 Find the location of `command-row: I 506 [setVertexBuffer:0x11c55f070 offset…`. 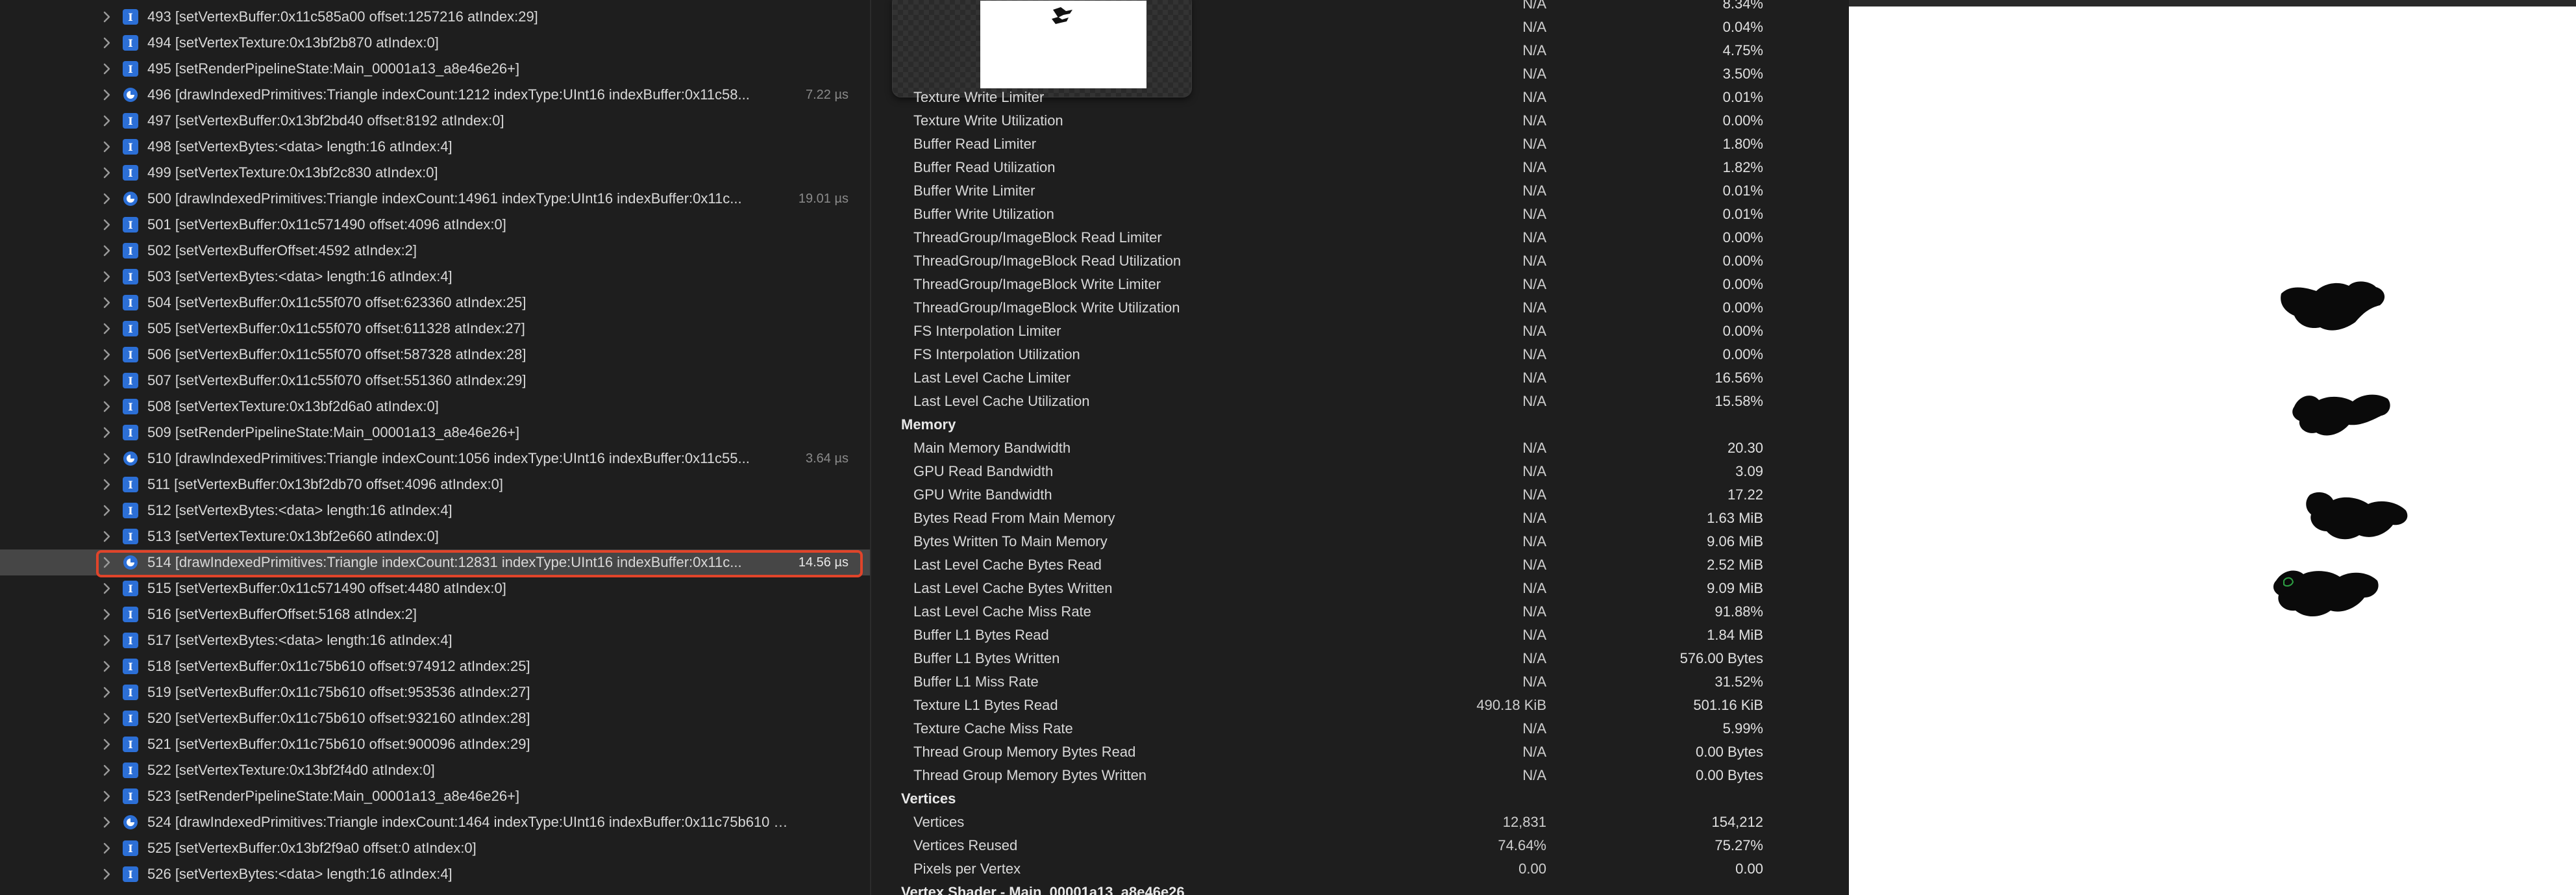

command-row: I 506 [setVertexBuffer:0x11c55f070 offset… is located at coordinates (435, 355).